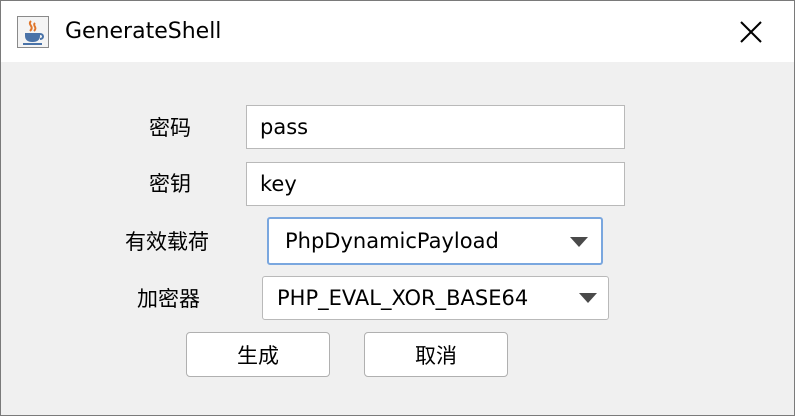 The image size is (795, 416). I want to click on cancel-button: 取消, so click(436, 354).